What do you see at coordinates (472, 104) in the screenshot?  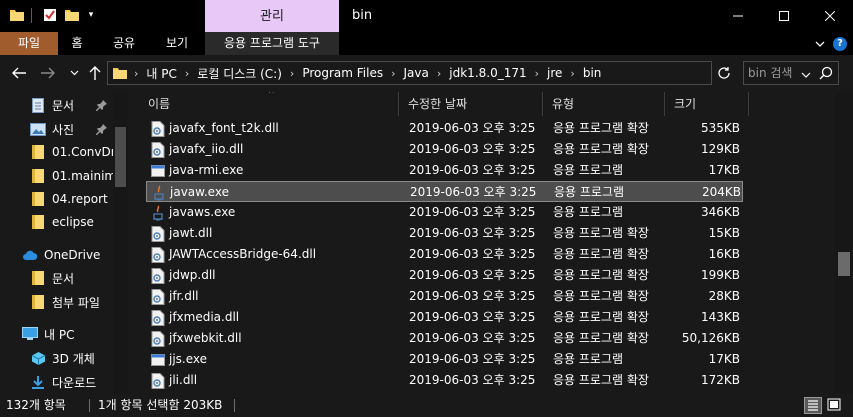 I see `column-header-date: 수정한 날짜` at bounding box center [472, 104].